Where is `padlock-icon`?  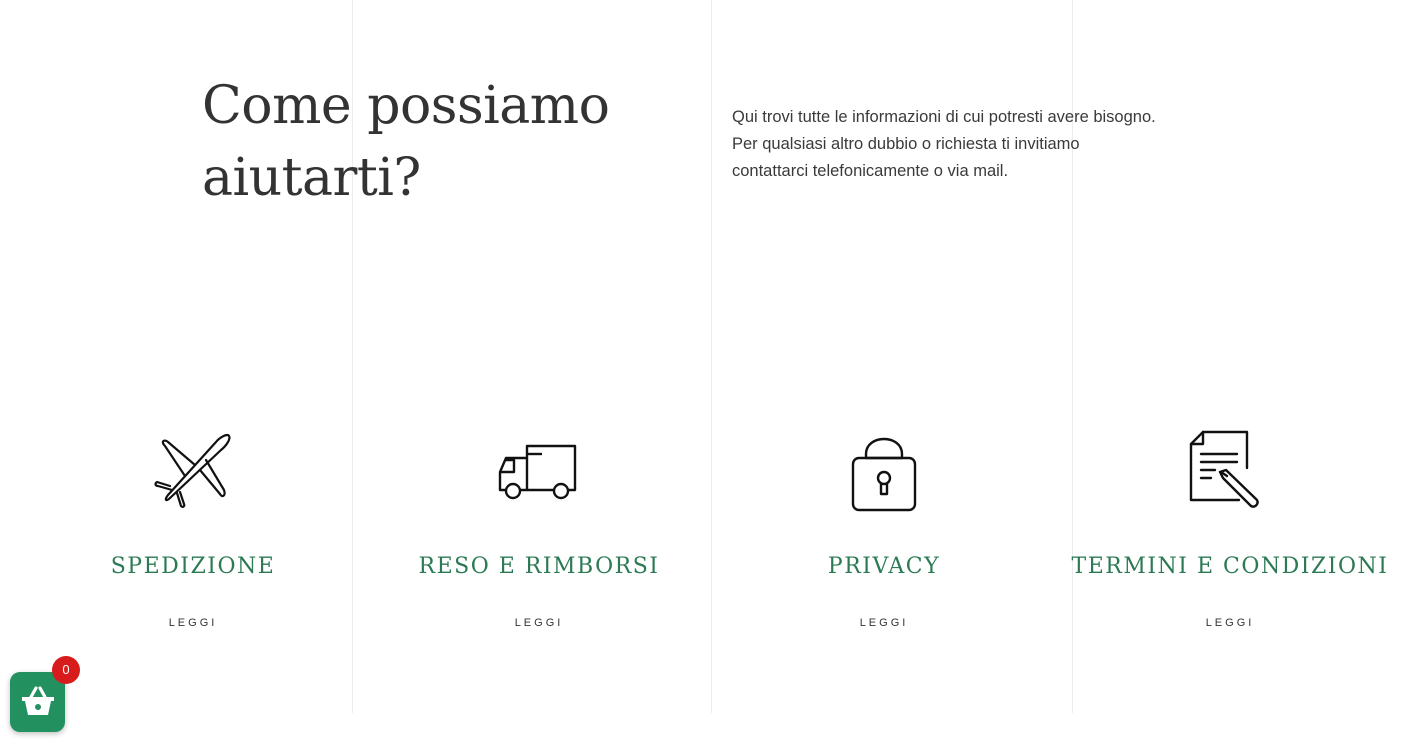 padlock-icon is located at coordinates (884, 474).